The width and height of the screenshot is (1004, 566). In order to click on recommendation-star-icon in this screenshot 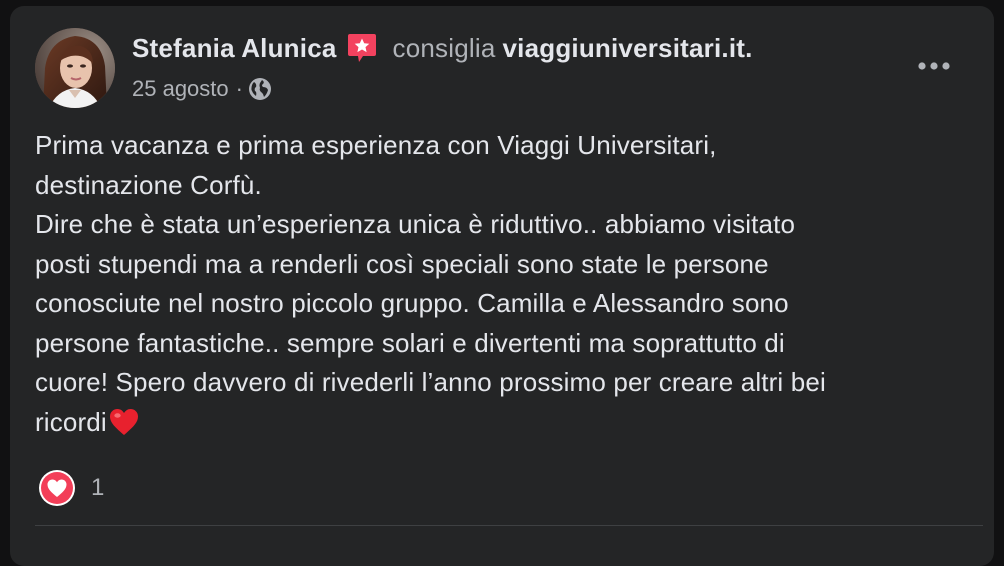, I will do `click(361, 48)`.